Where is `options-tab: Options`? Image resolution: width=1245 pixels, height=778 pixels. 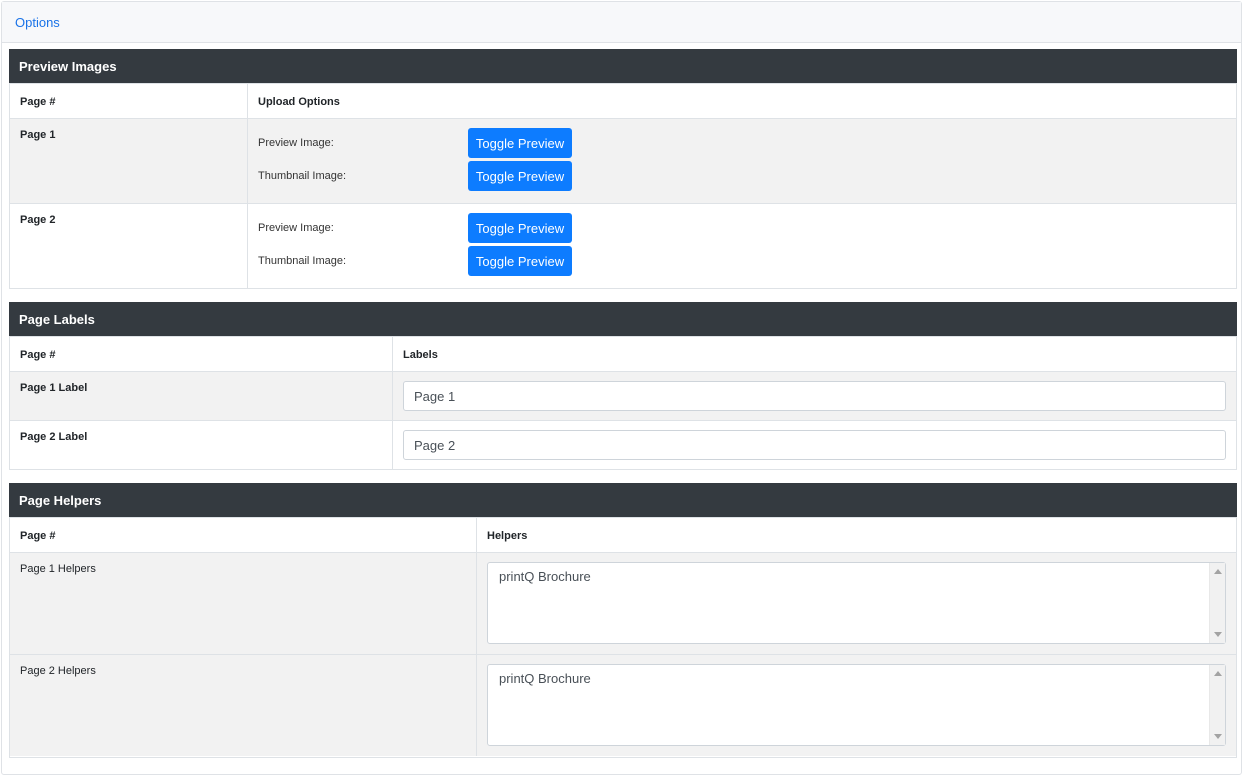
options-tab: Options is located at coordinates (37, 22).